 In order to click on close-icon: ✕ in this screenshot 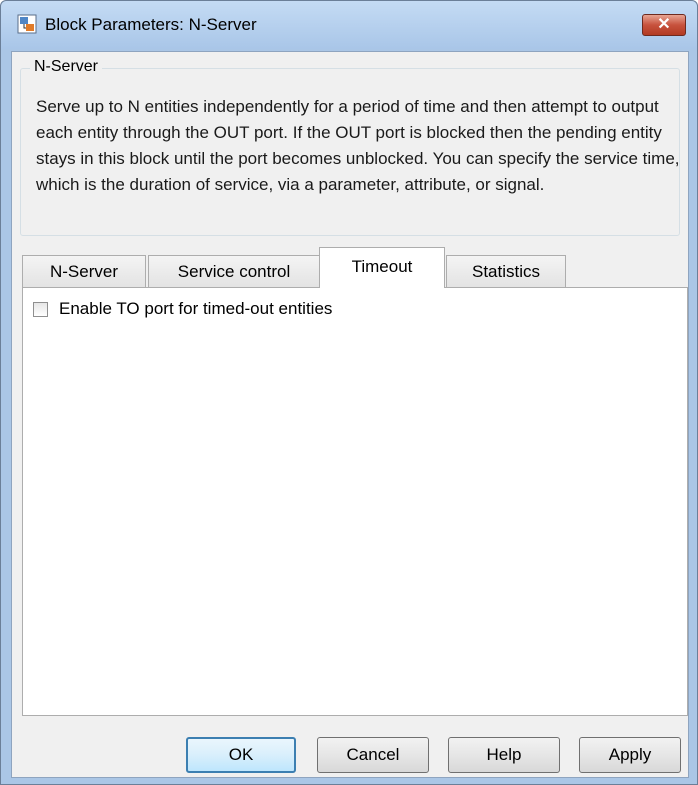, I will do `click(664, 24)`.